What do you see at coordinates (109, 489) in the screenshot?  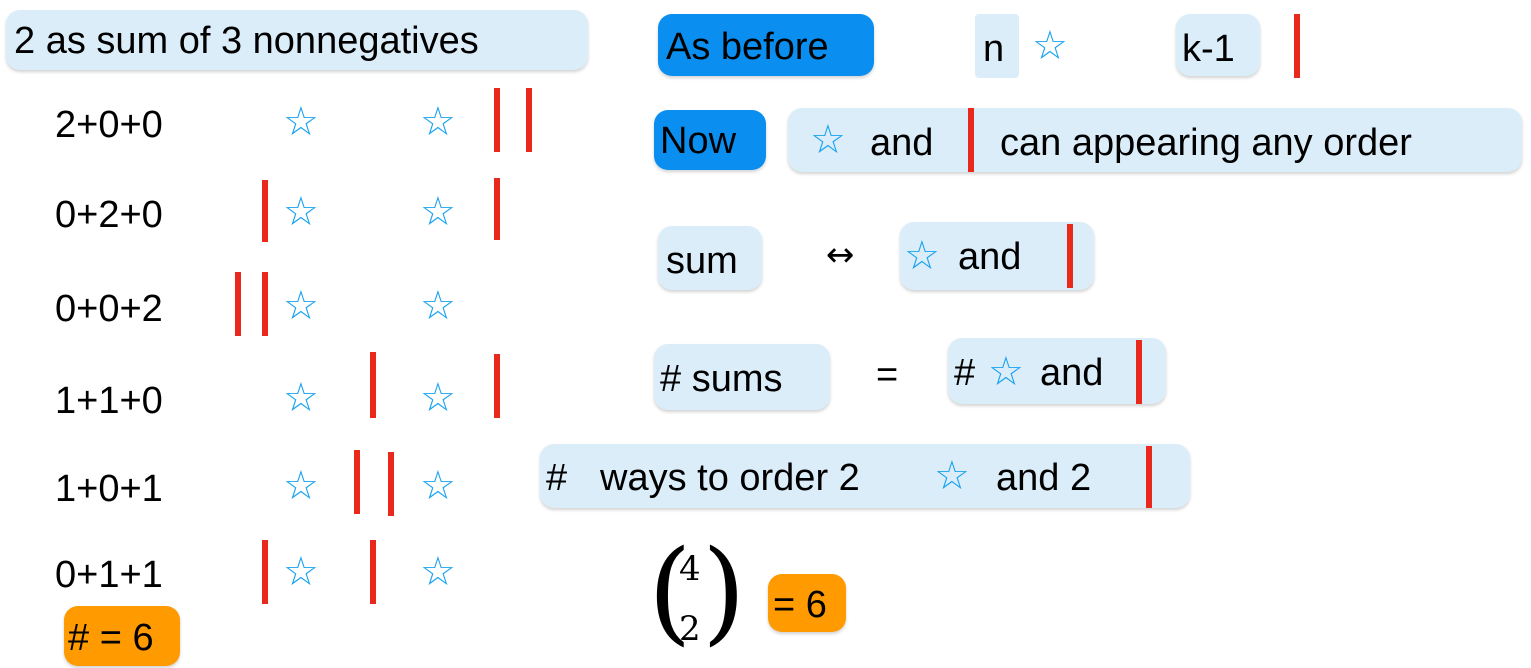 I see `sum-row-5: 1+0+1` at bounding box center [109, 489].